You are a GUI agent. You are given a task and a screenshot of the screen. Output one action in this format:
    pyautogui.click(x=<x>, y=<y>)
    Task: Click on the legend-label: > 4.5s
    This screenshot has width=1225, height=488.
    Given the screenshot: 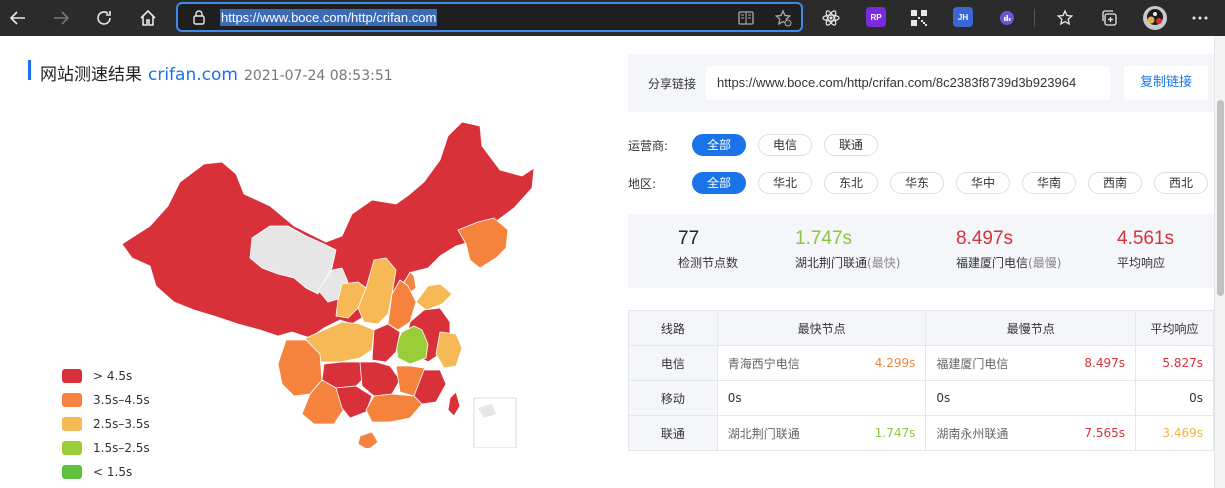 What is the action you would take?
    pyautogui.click(x=113, y=376)
    